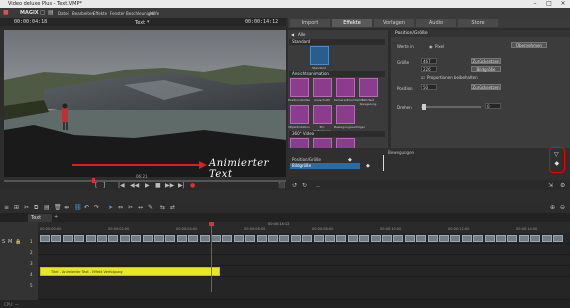 The width and height of the screenshot is (570, 308). Describe the element at coordinates (158, 186) in the screenshot. I see `stop-icon: ■` at that location.